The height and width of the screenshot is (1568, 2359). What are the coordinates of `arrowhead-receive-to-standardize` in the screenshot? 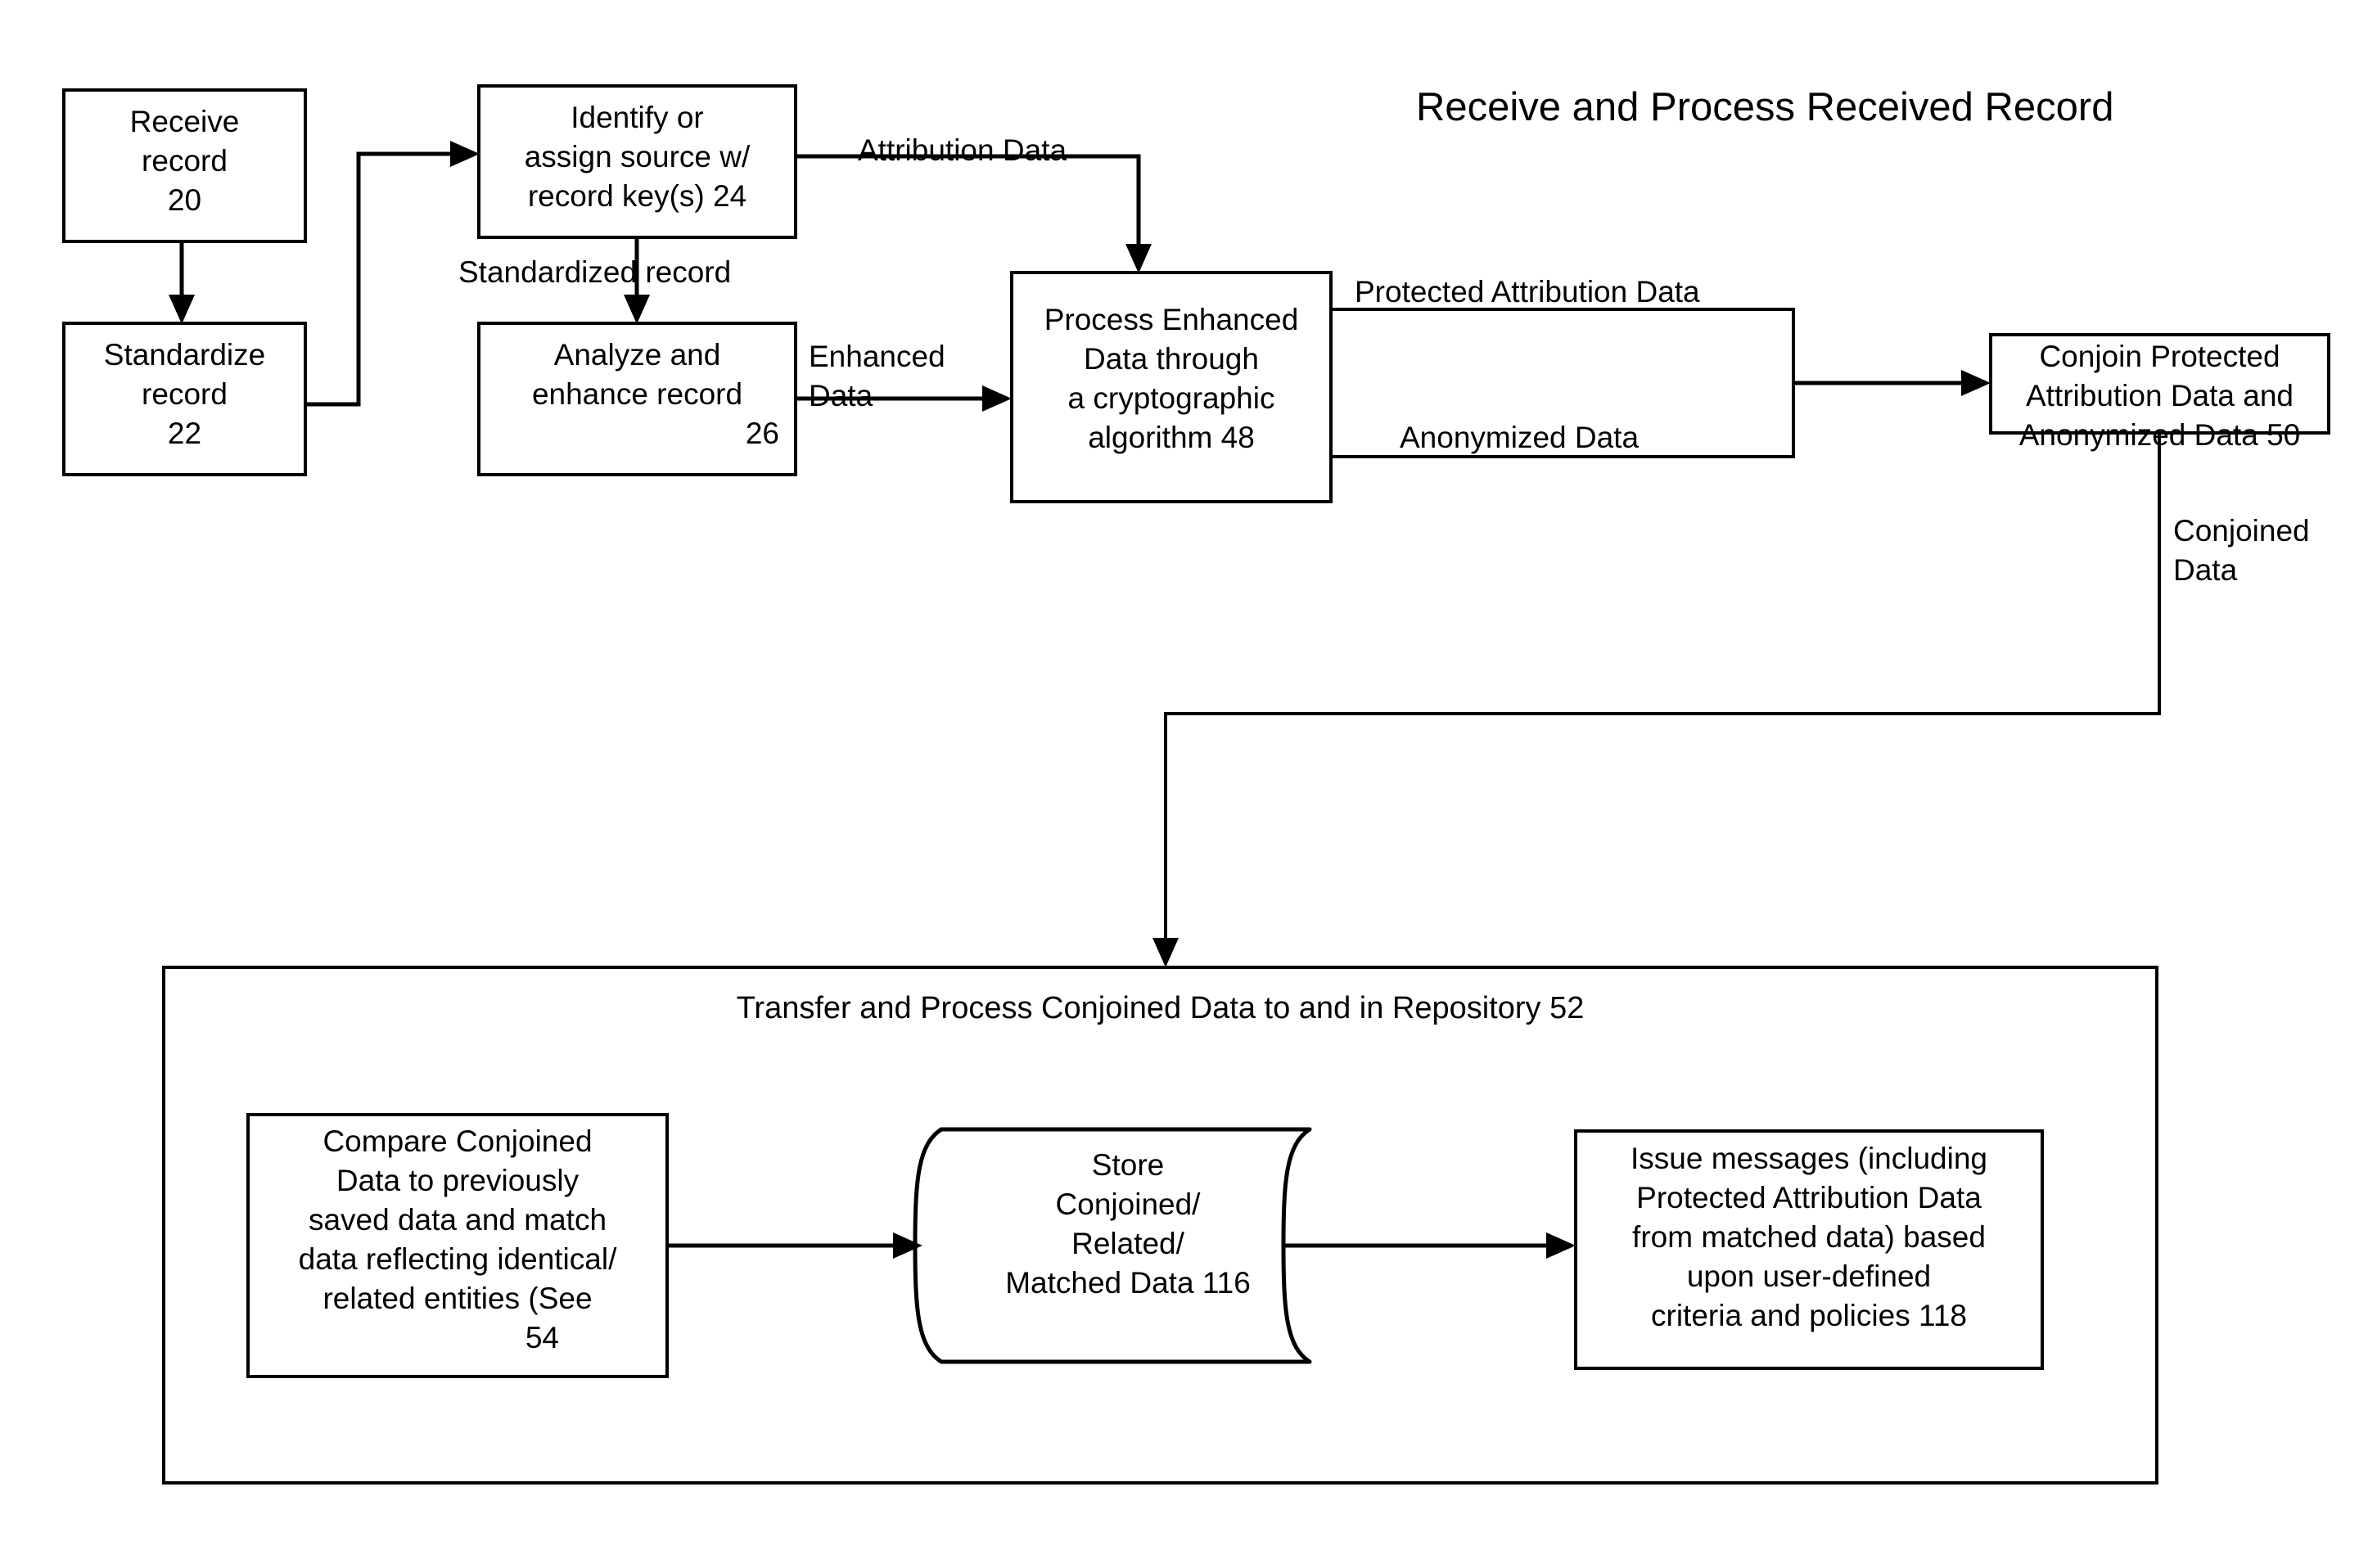 It's located at (182, 309).